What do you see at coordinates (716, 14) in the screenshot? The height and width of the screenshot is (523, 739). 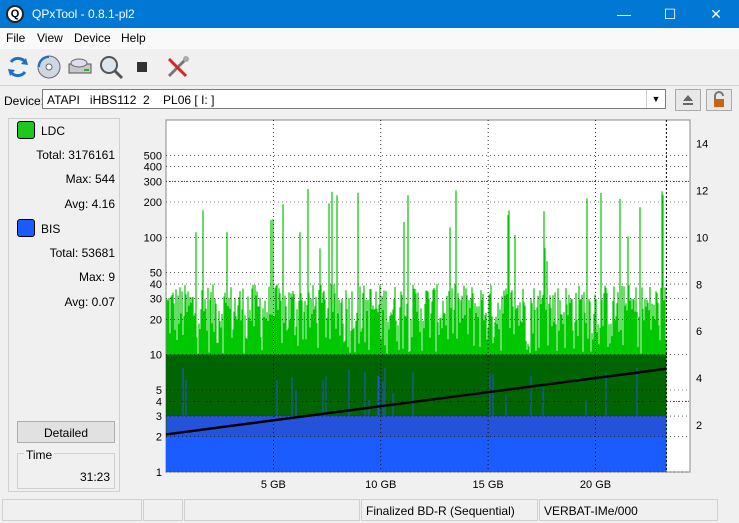 I see `close-button: ✕` at bounding box center [716, 14].